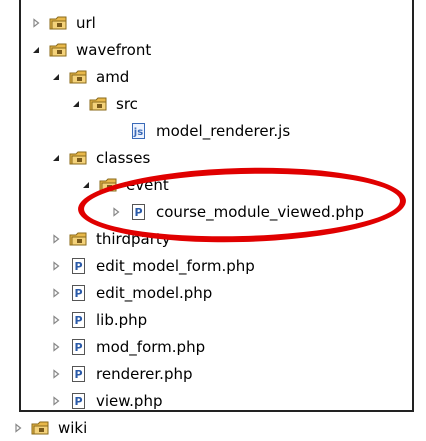 The image size is (426, 441). What do you see at coordinates (154, 293) in the screenshot?
I see `tree-item-label: edit_model.php` at bounding box center [154, 293].